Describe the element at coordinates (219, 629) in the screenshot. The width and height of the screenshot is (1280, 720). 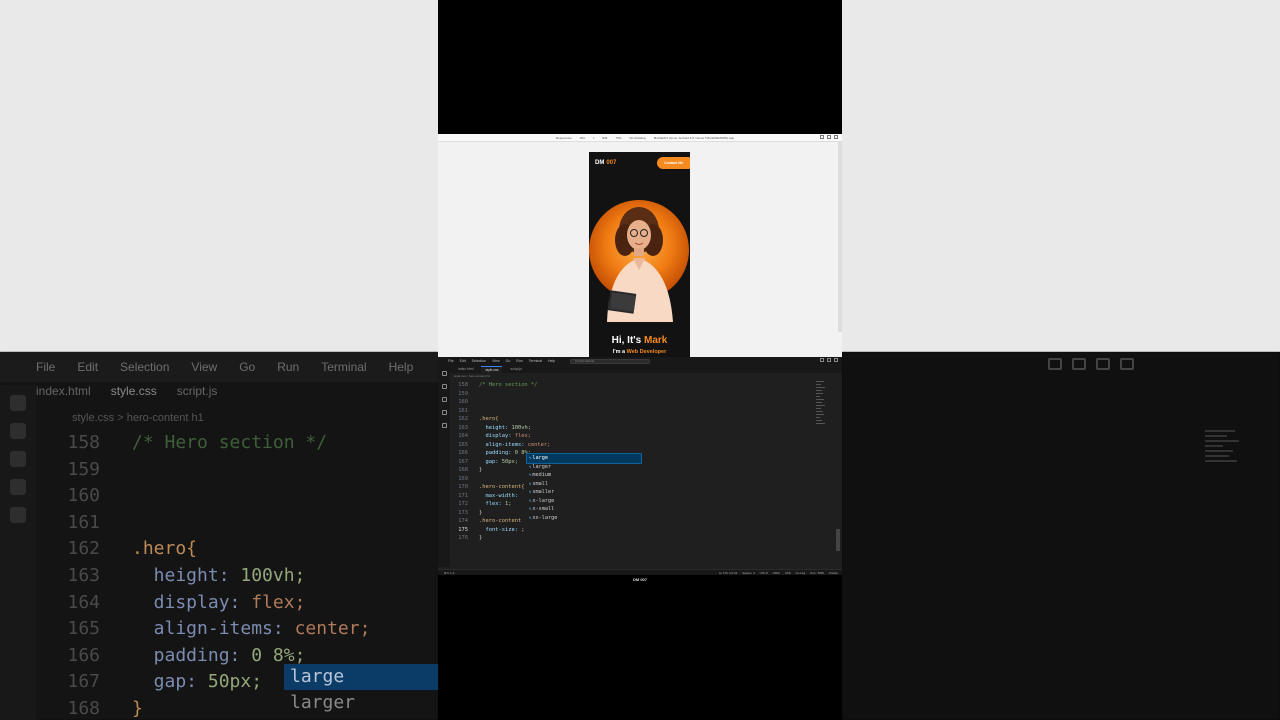
I see `bg-code-line: 165 align-items: center;` at that location.